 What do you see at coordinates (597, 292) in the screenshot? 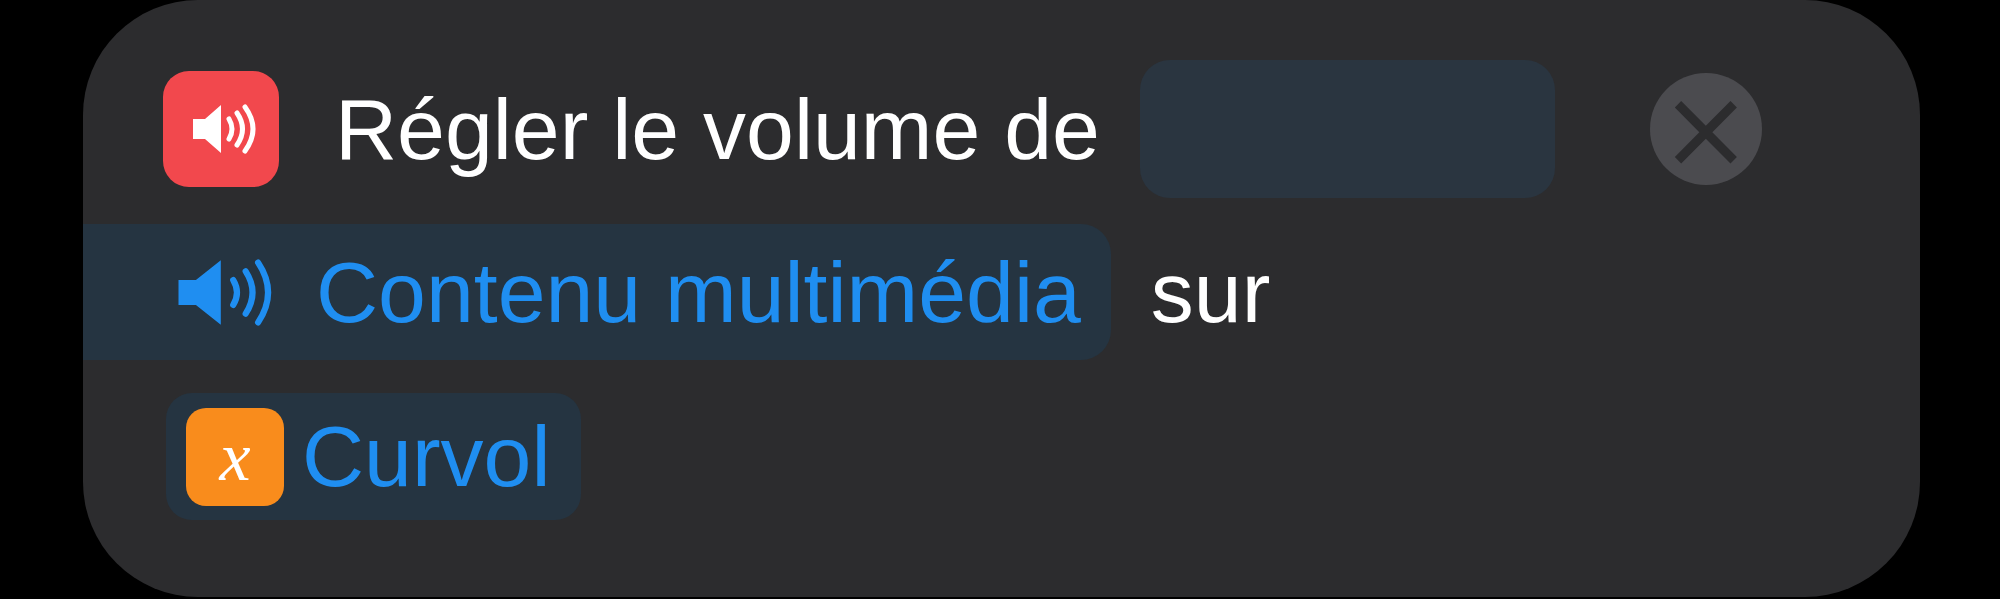
I see `parameter-token: Contenu multimédia` at bounding box center [597, 292].